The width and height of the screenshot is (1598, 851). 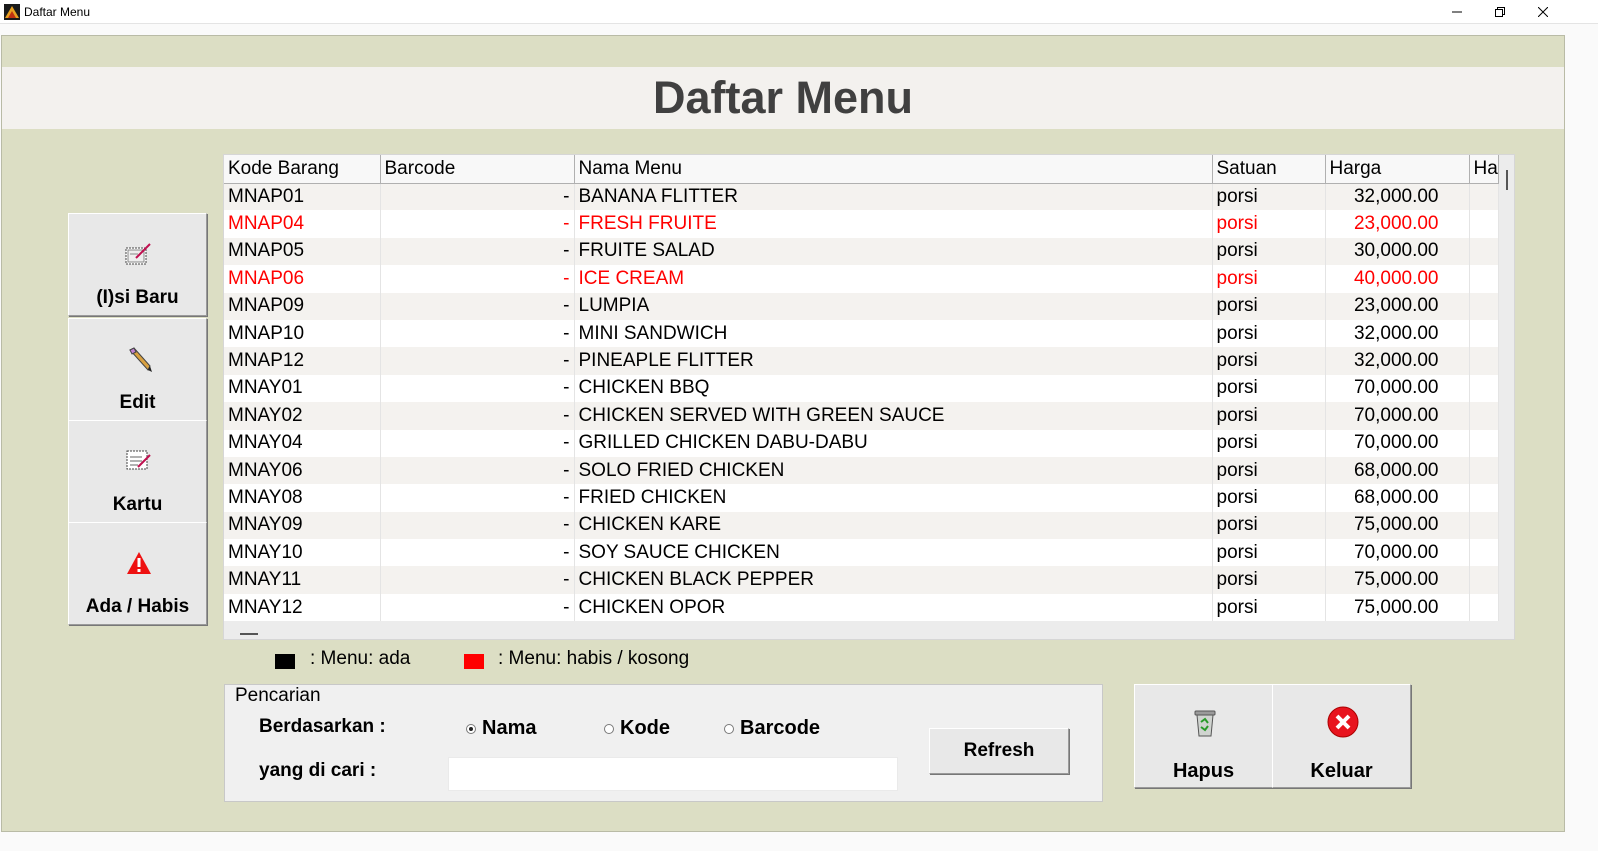 I want to click on restore-icon, so click(x=1499, y=11).